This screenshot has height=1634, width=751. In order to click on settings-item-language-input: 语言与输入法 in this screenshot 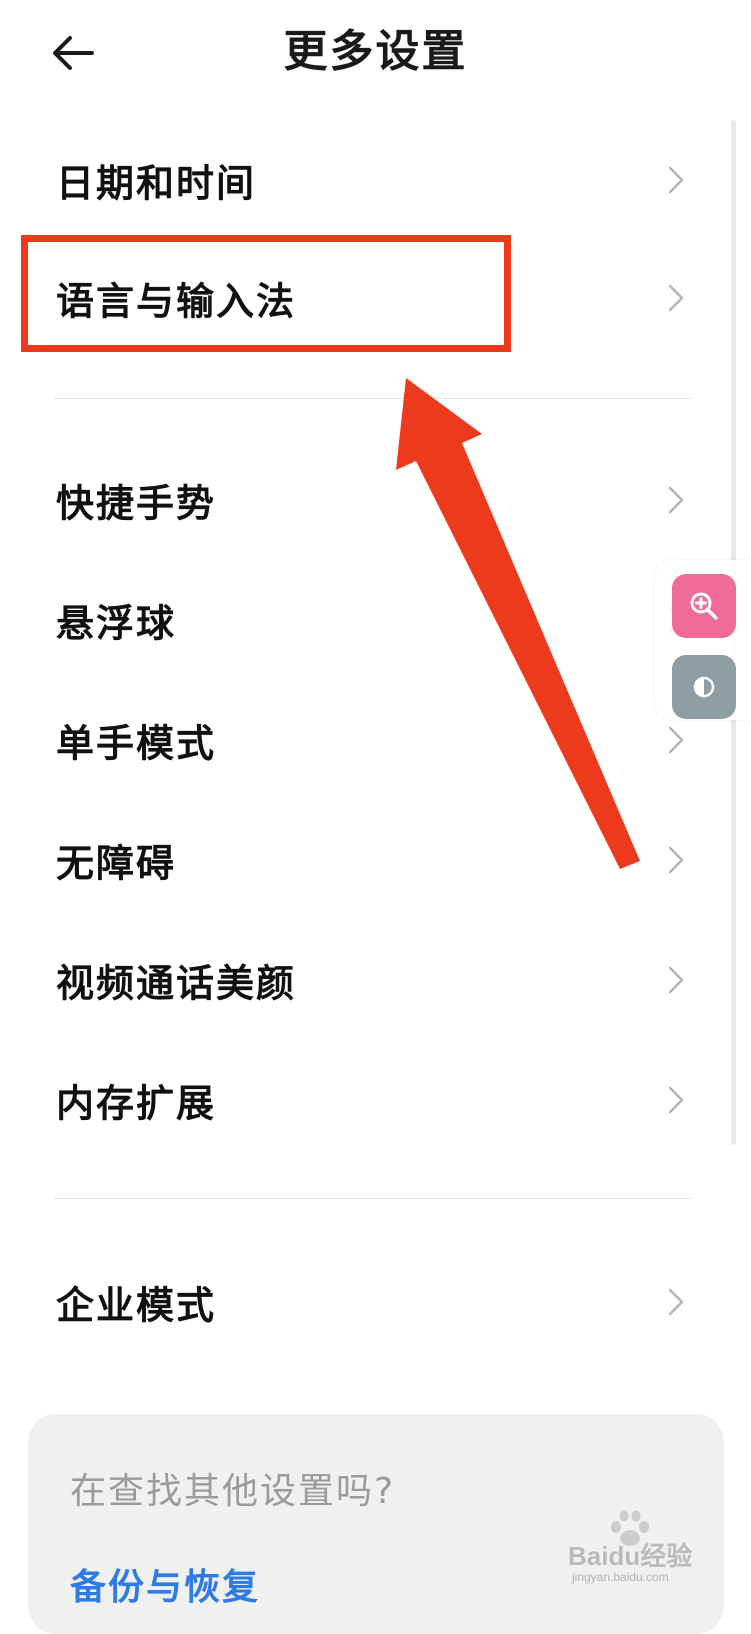, I will do `click(375, 298)`.